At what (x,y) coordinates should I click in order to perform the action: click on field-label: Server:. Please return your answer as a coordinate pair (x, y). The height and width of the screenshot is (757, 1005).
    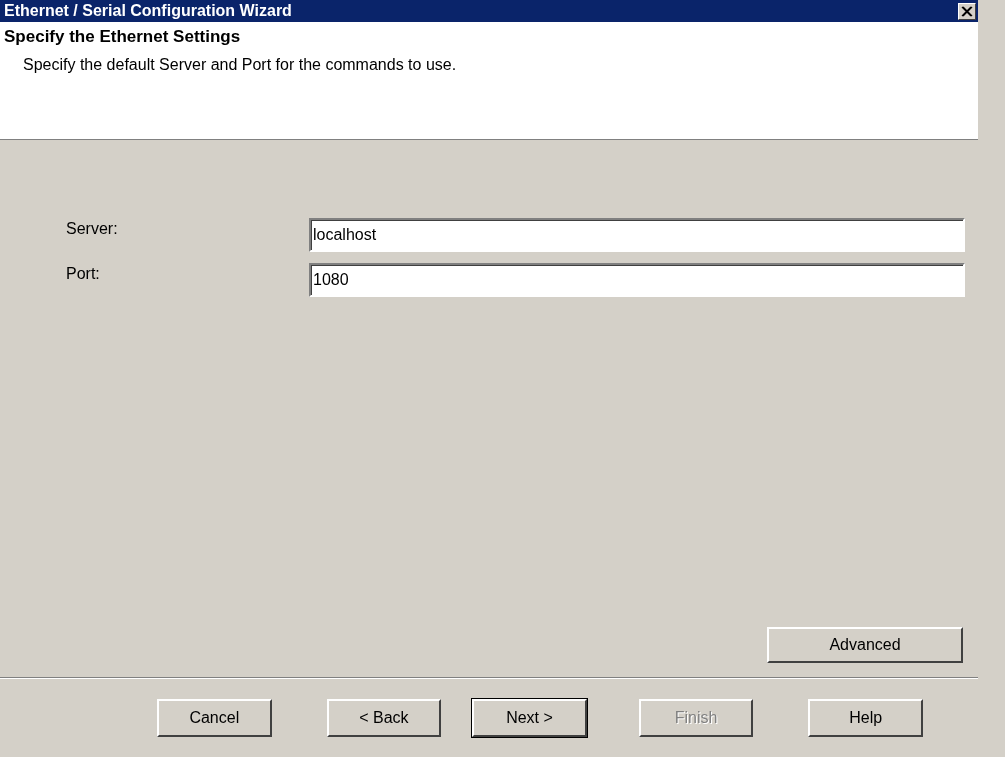
    Looking at the image, I should click on (92, 229).